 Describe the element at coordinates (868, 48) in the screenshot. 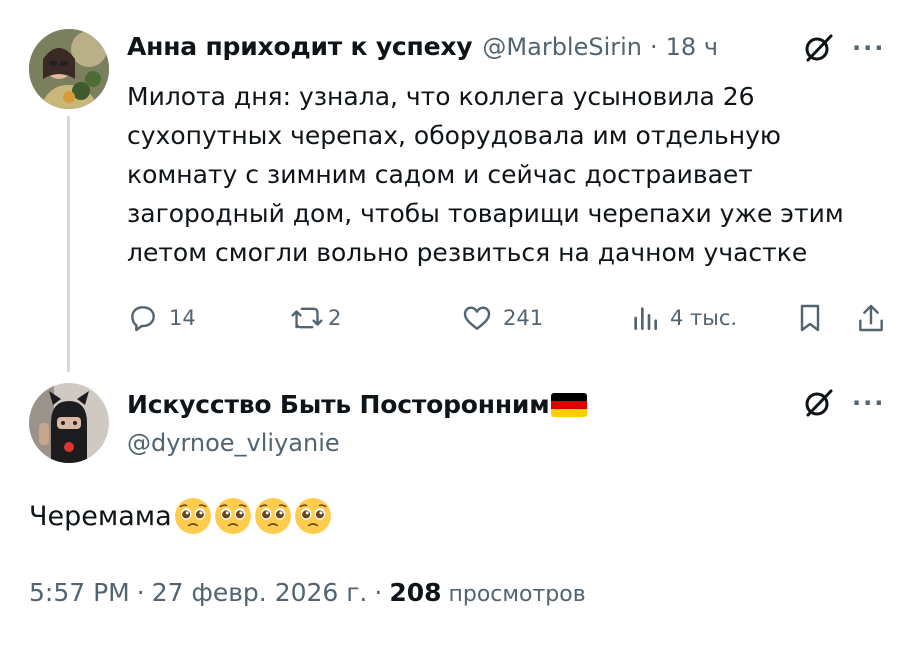

I see `original-more-button: ···` at that location.